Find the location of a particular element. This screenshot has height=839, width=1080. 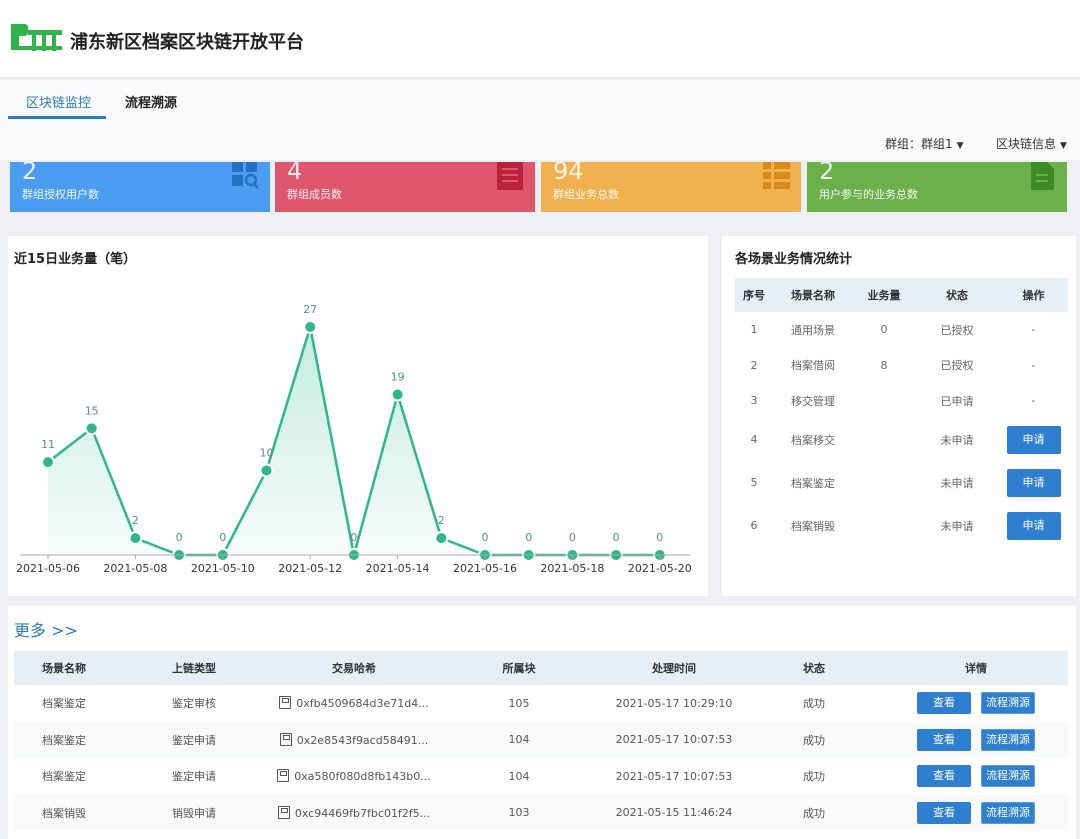

table-row: 4 档案移交 未申请 申请 is located at coordinates (901, 439).